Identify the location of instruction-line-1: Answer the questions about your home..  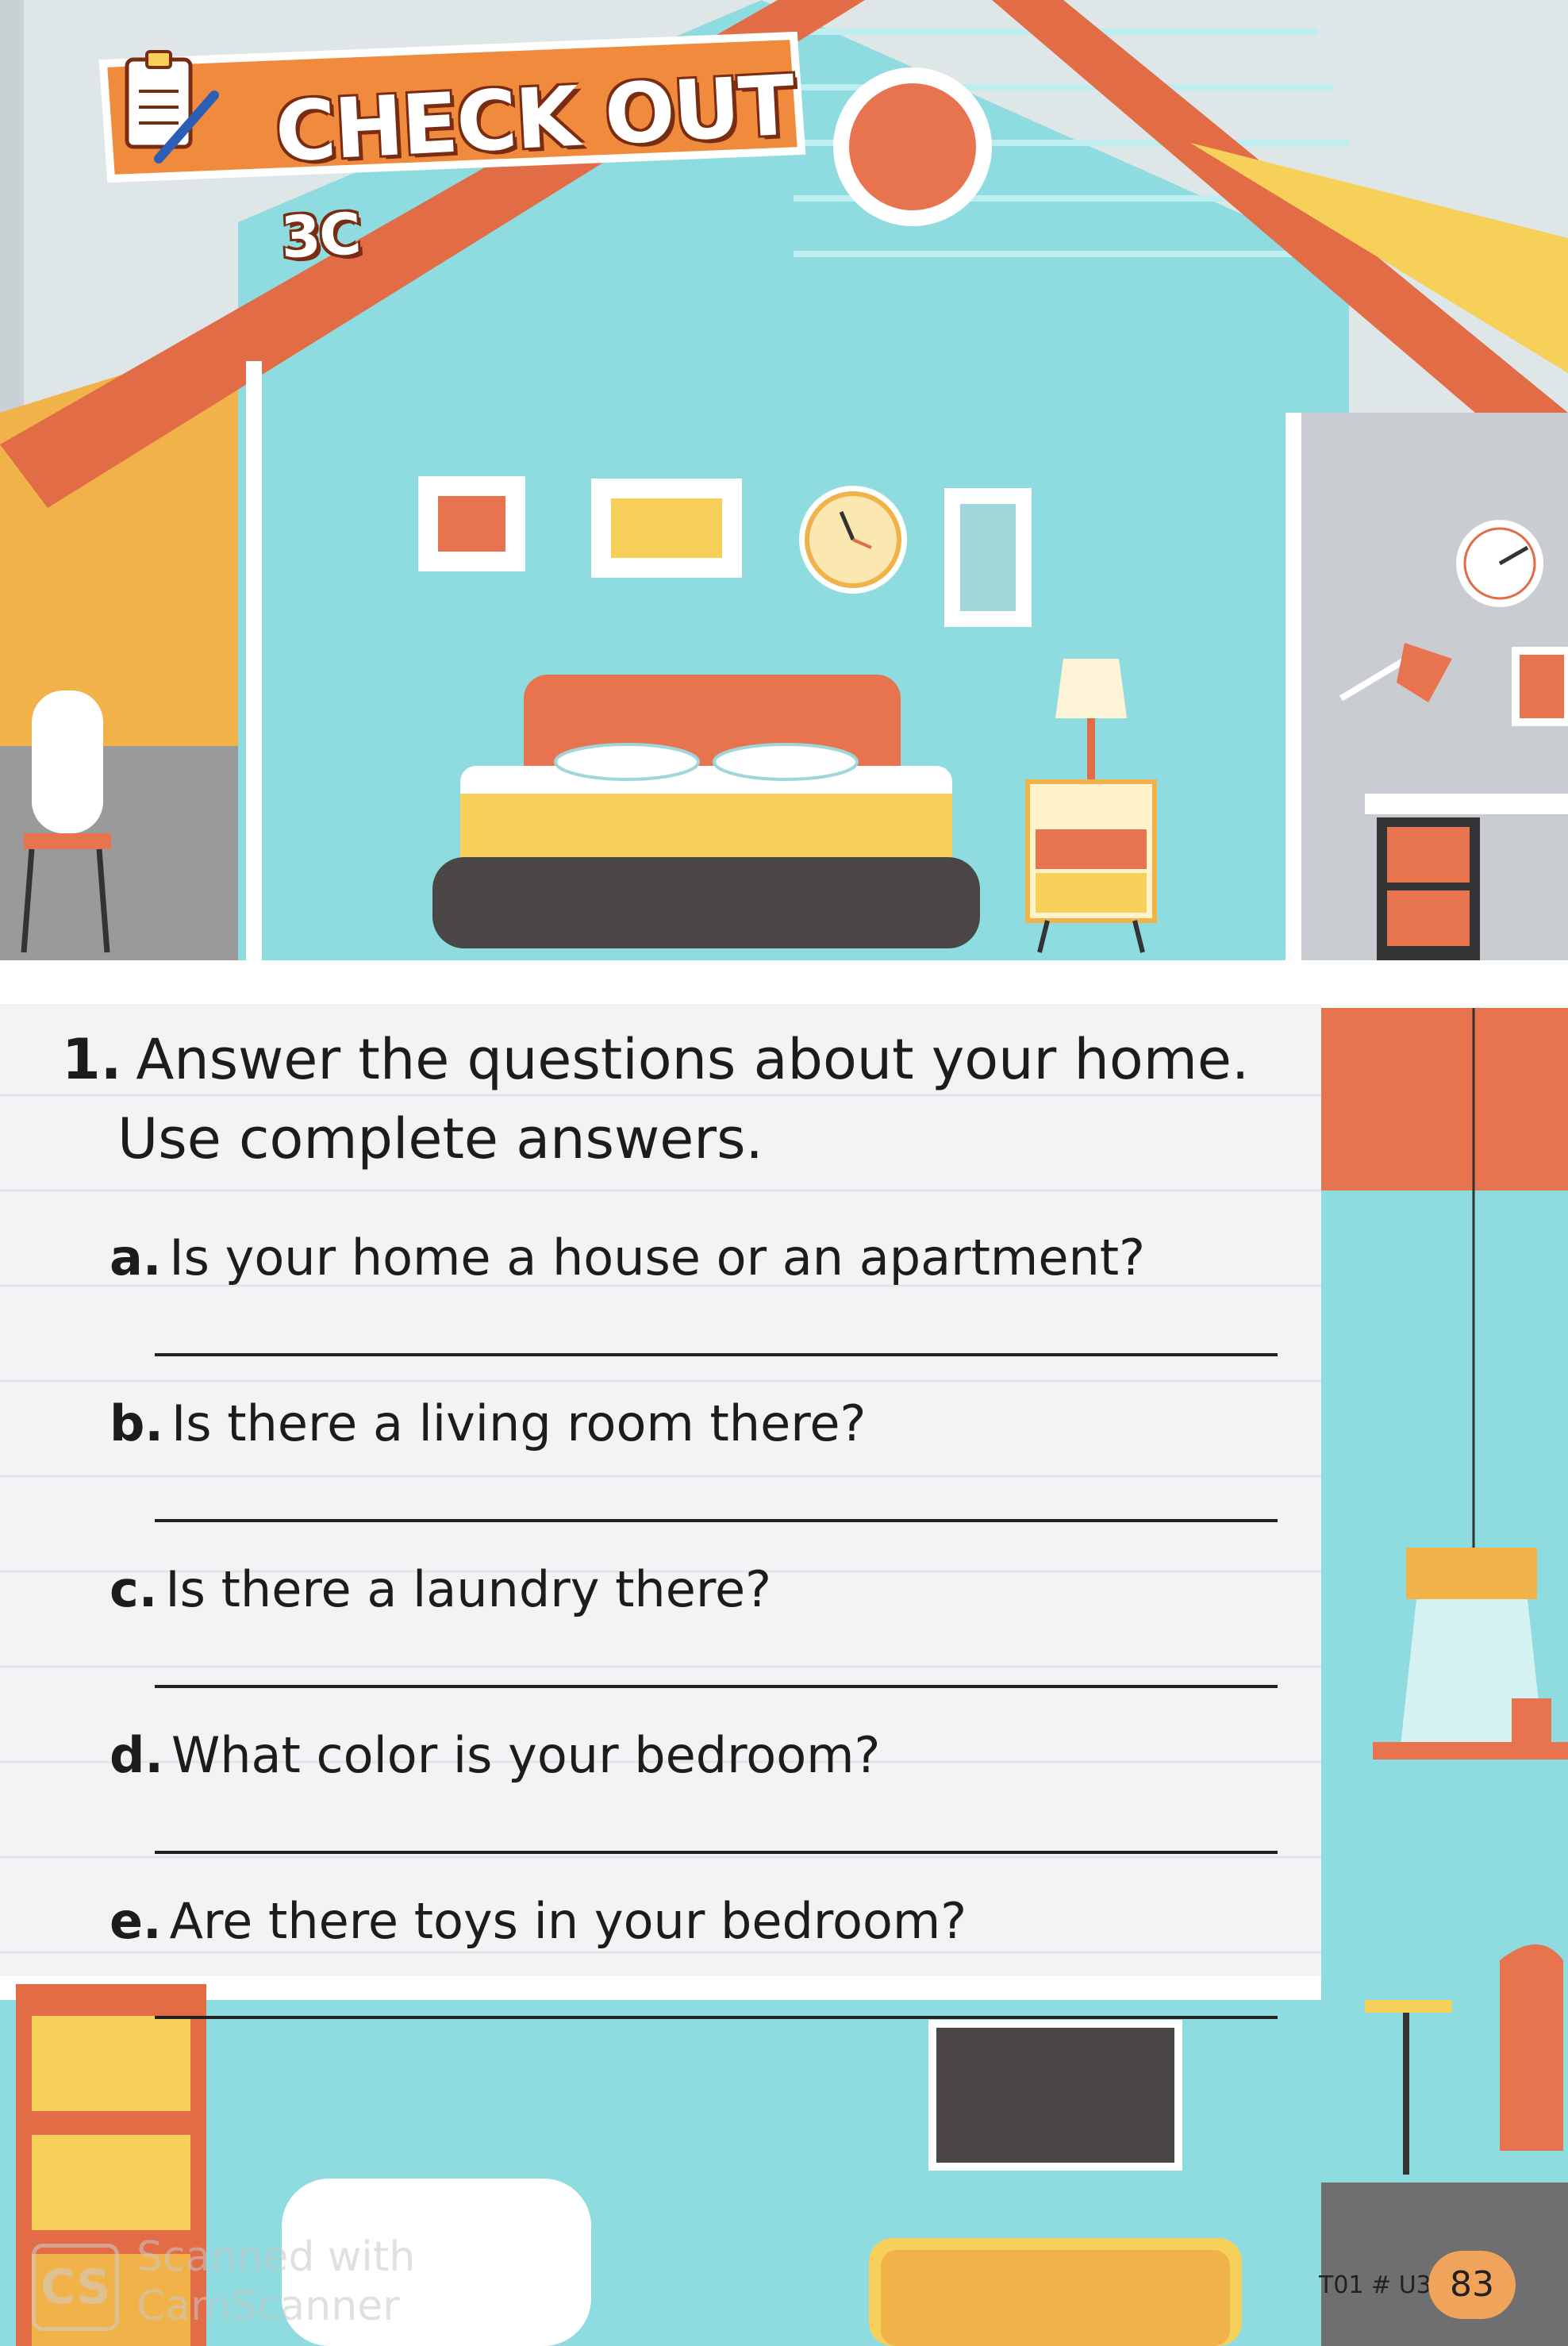
(693, 1059).